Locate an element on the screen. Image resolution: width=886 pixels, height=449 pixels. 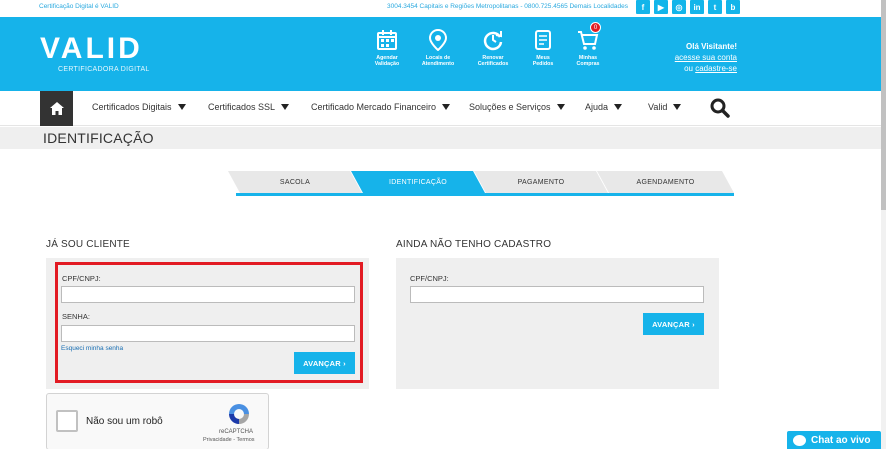
highlight-frame is located at coordinates (209, 322).